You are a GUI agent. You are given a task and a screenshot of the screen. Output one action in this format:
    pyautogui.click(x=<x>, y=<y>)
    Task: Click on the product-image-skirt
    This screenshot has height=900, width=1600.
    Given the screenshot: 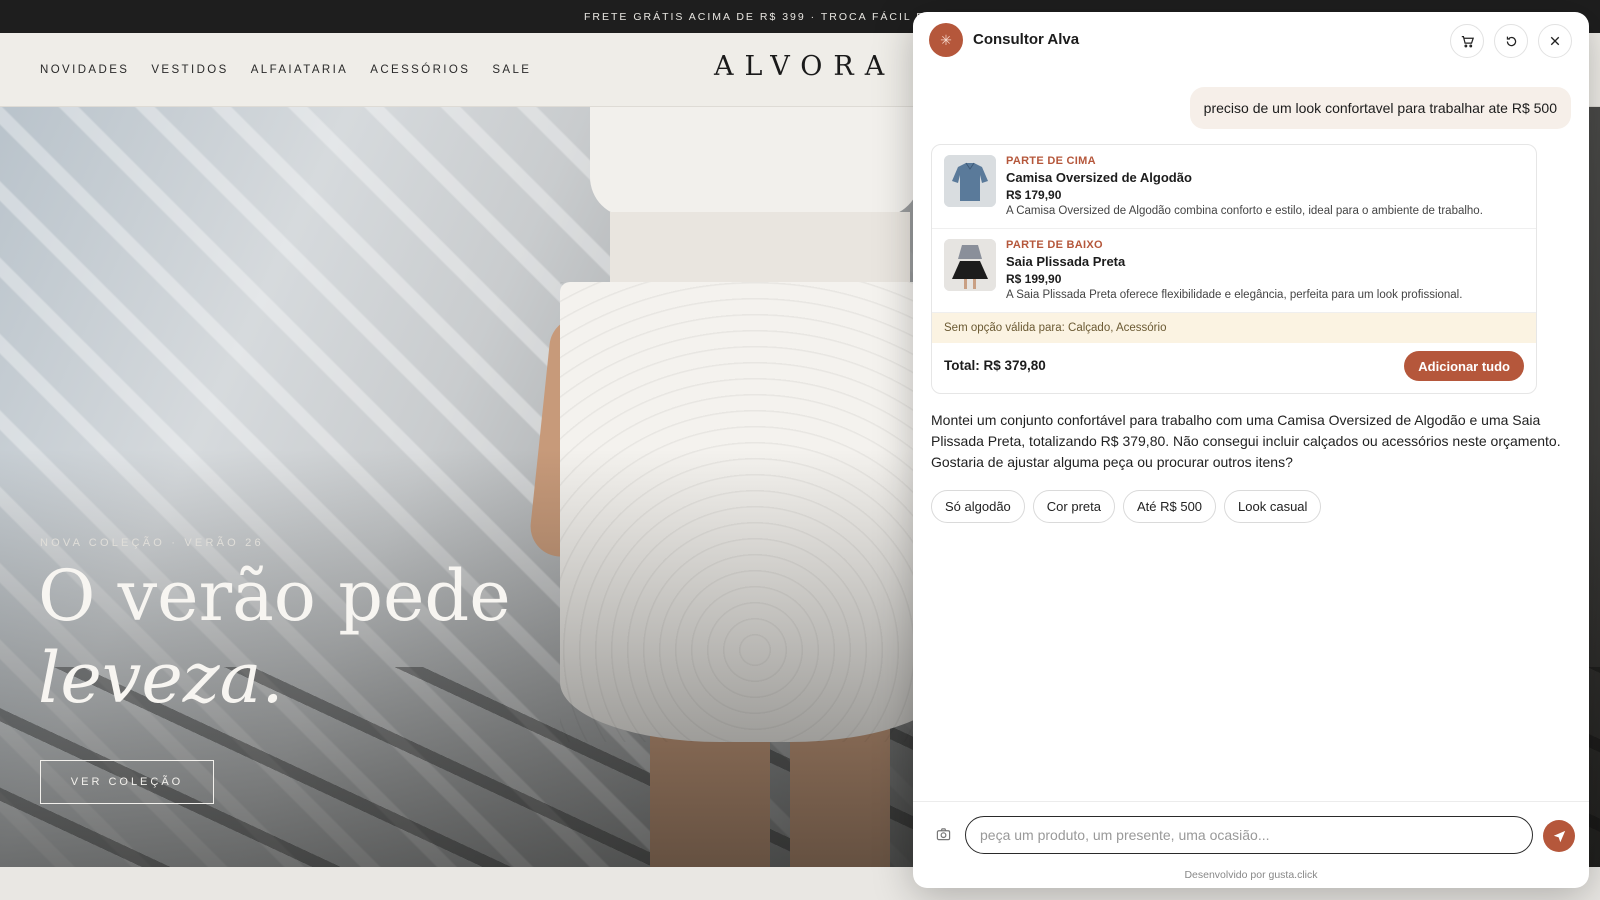 What is the action you would take?
    pyautogui.click(x=970, y=265)
    